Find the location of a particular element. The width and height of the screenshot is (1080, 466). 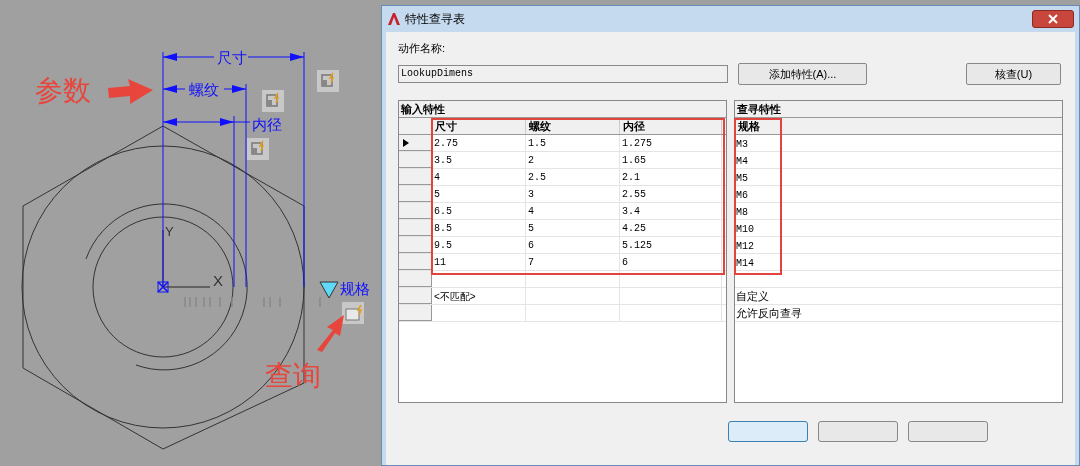

table-cell: 2.55 is located at coordinates (671, 194).